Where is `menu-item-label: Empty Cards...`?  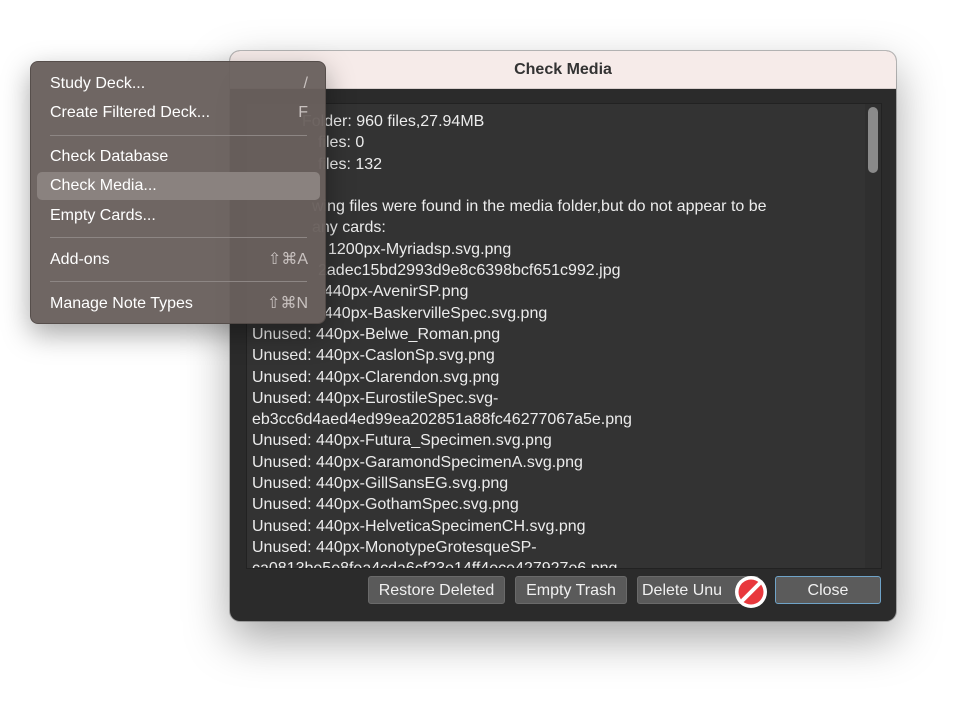 menu-item-label: Empty Cards... is located at coordinates (103, 215).